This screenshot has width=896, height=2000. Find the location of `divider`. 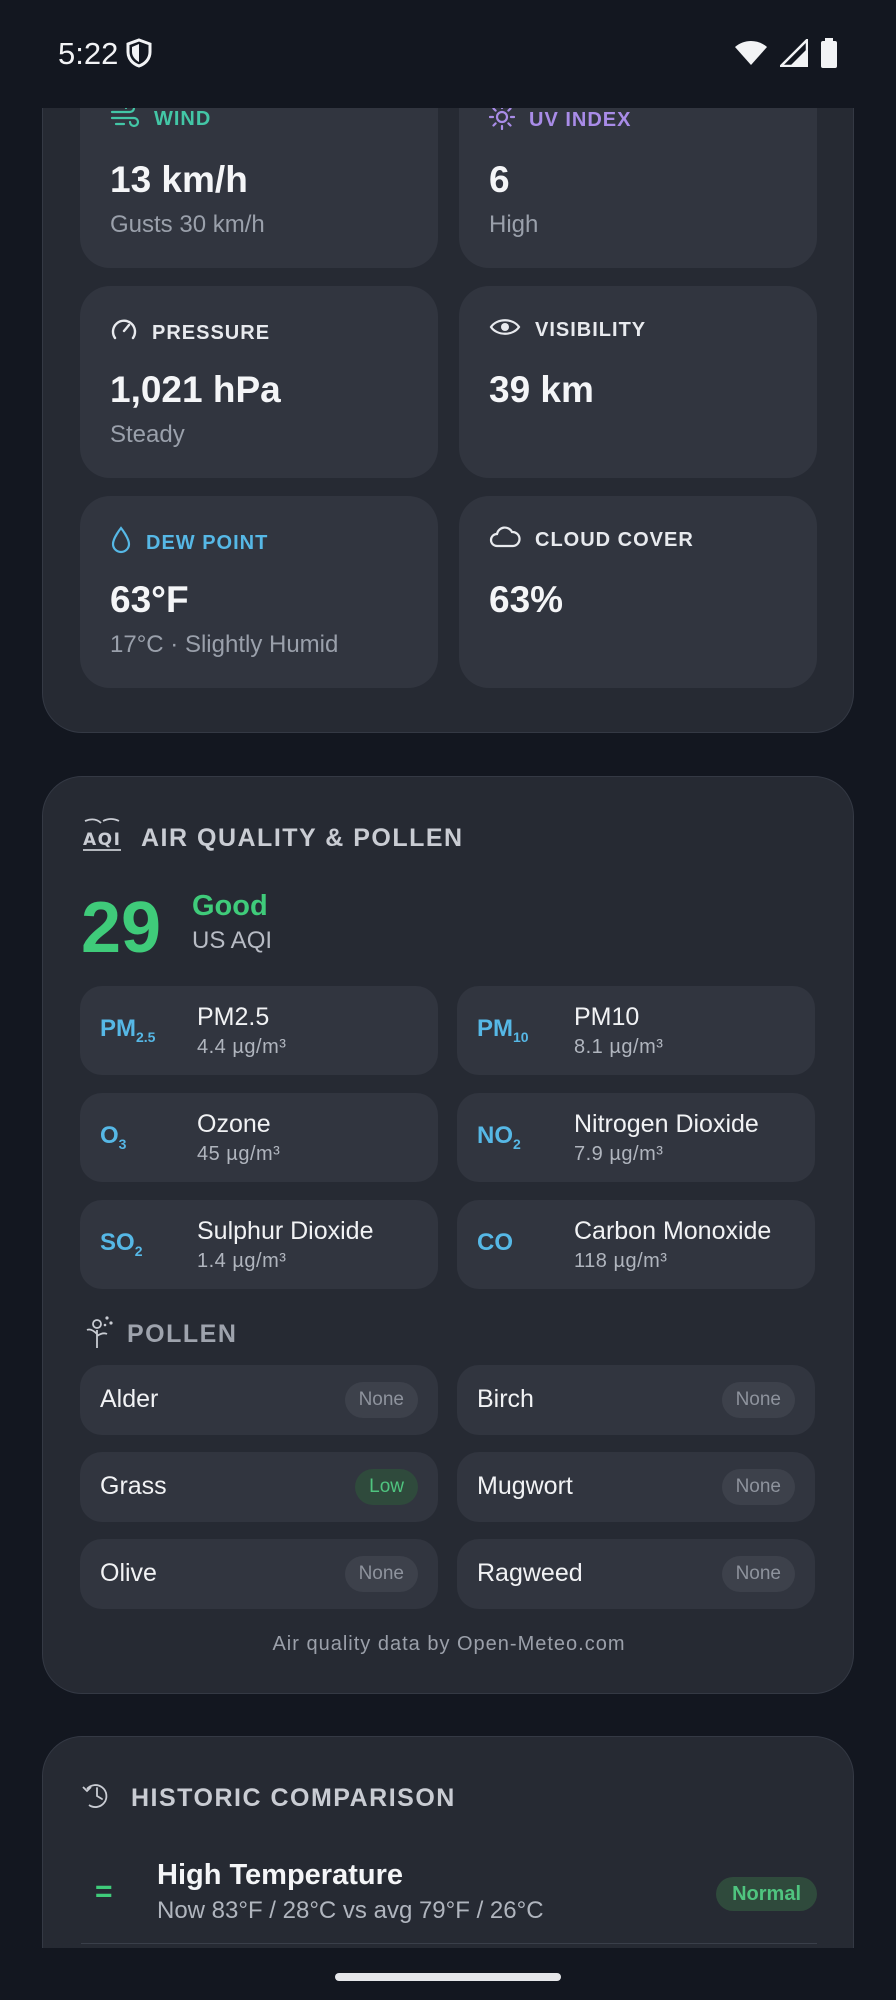

divider is located at coordinates (449, 1943).